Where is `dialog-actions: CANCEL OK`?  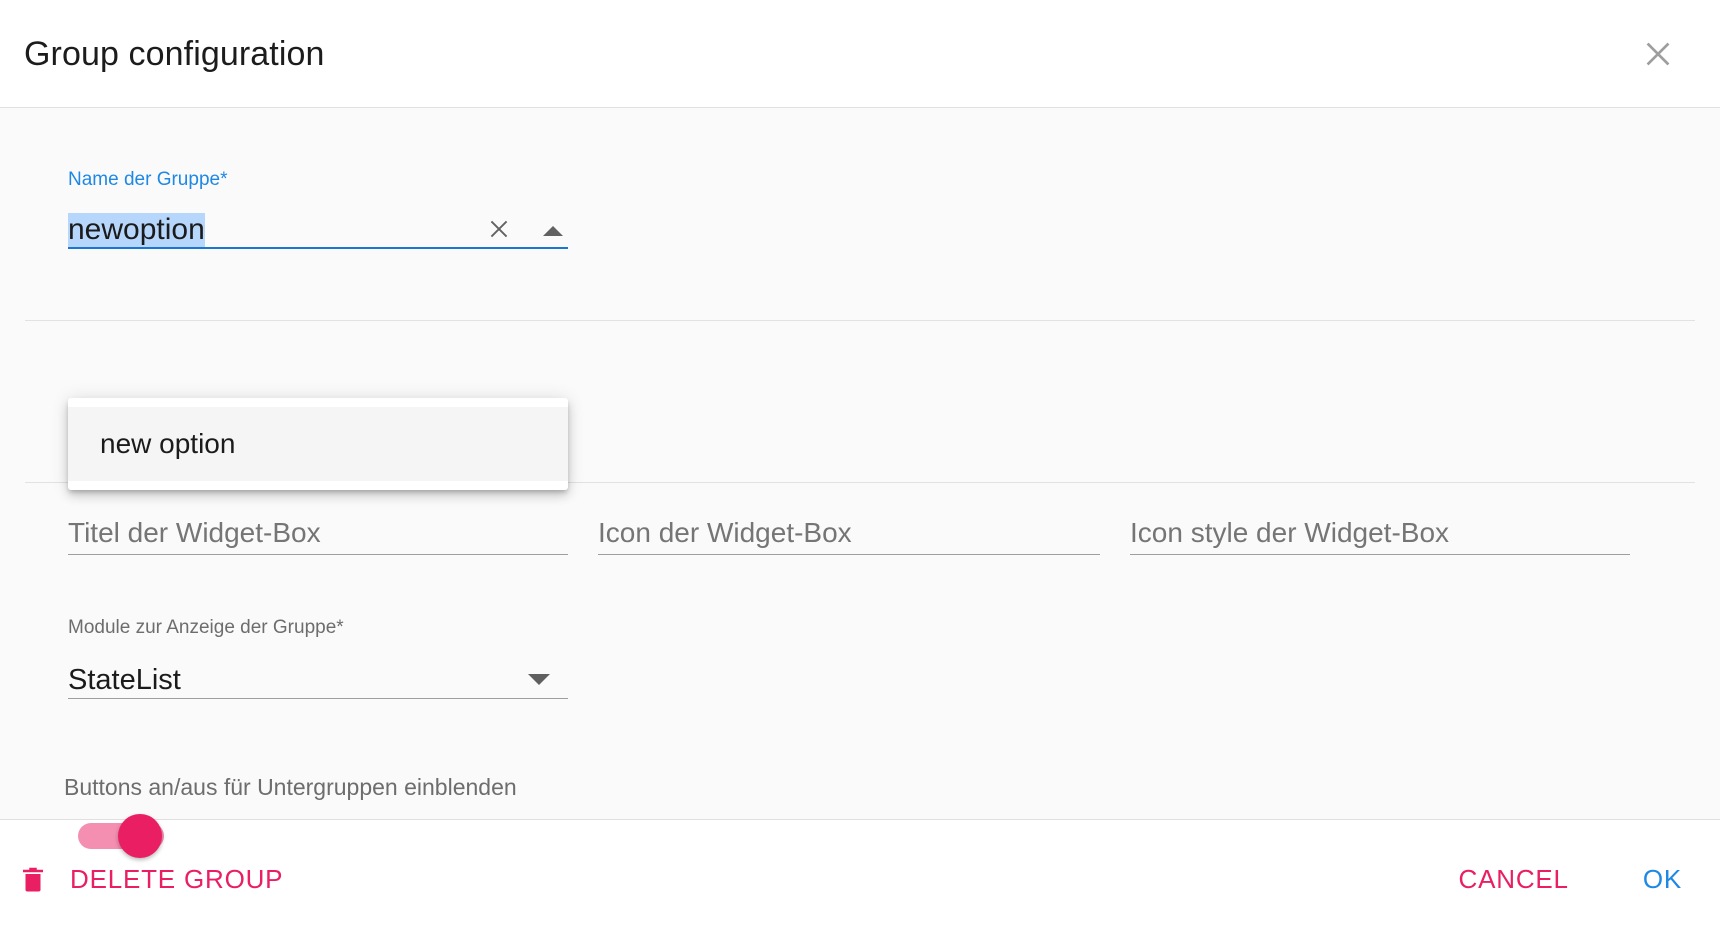
dialog-actions: CANCEL OK is located at coordinates (1570, 879).